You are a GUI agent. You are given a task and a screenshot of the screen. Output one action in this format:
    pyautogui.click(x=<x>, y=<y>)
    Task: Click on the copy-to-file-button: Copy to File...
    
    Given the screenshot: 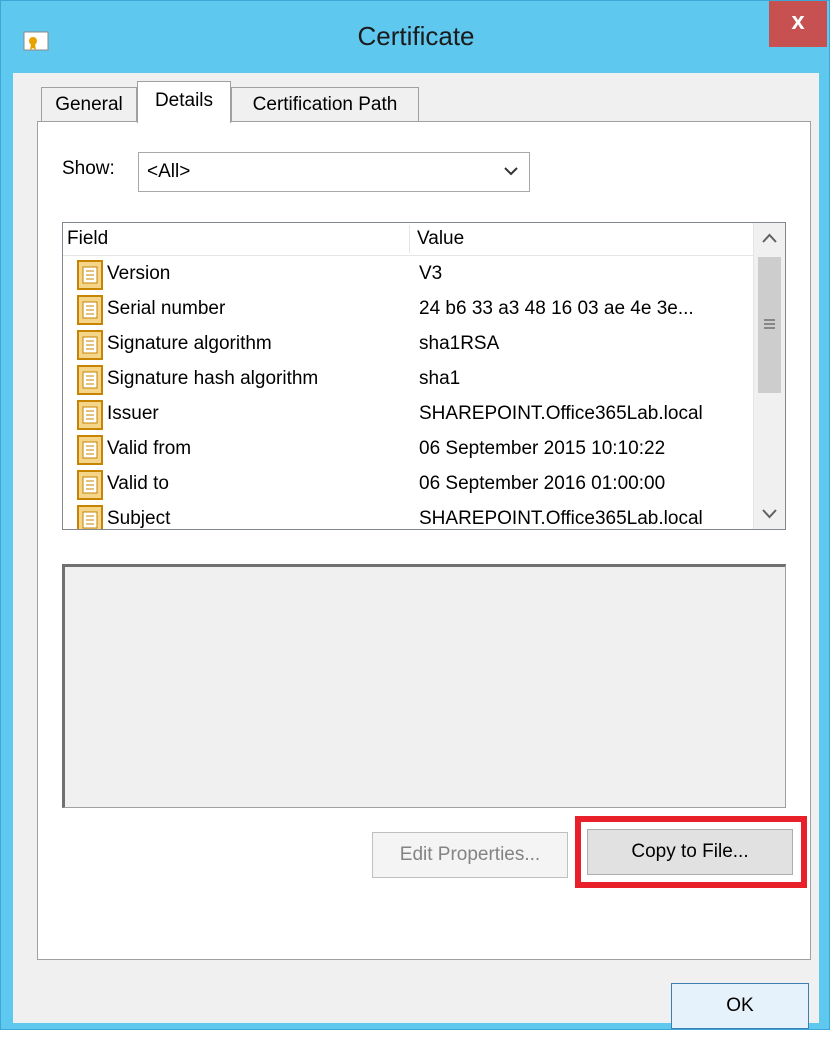 What is the action you would take?
    pyautogui.click(x=690, y=852)
    